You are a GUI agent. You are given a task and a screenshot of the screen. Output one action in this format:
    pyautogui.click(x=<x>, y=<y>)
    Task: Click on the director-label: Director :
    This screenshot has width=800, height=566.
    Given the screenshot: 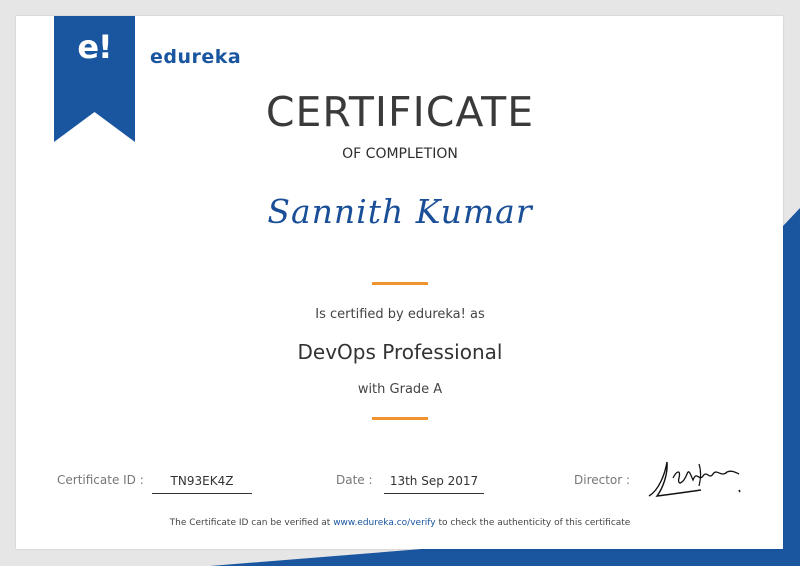 What is the action you would take?
    pyautogui.click(x=602, y=480)
    